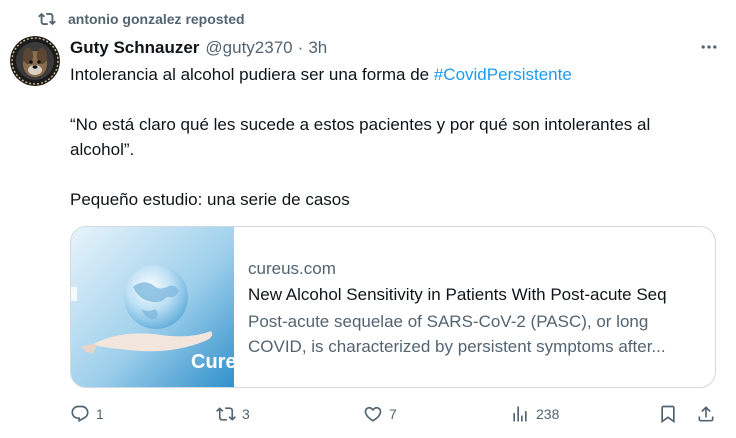 This screenshot has width=736, height=438. What do you see at coordinates (80, 414) in the screenshot?
I see `reply-icon` at bounding box center [80, 414].